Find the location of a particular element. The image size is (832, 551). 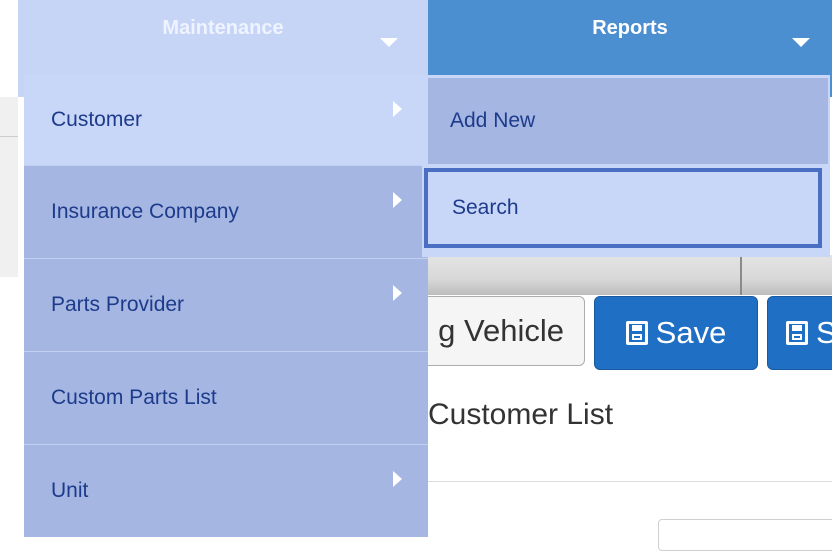

submenu-item-search: Search is located at coordinates (623, 208).